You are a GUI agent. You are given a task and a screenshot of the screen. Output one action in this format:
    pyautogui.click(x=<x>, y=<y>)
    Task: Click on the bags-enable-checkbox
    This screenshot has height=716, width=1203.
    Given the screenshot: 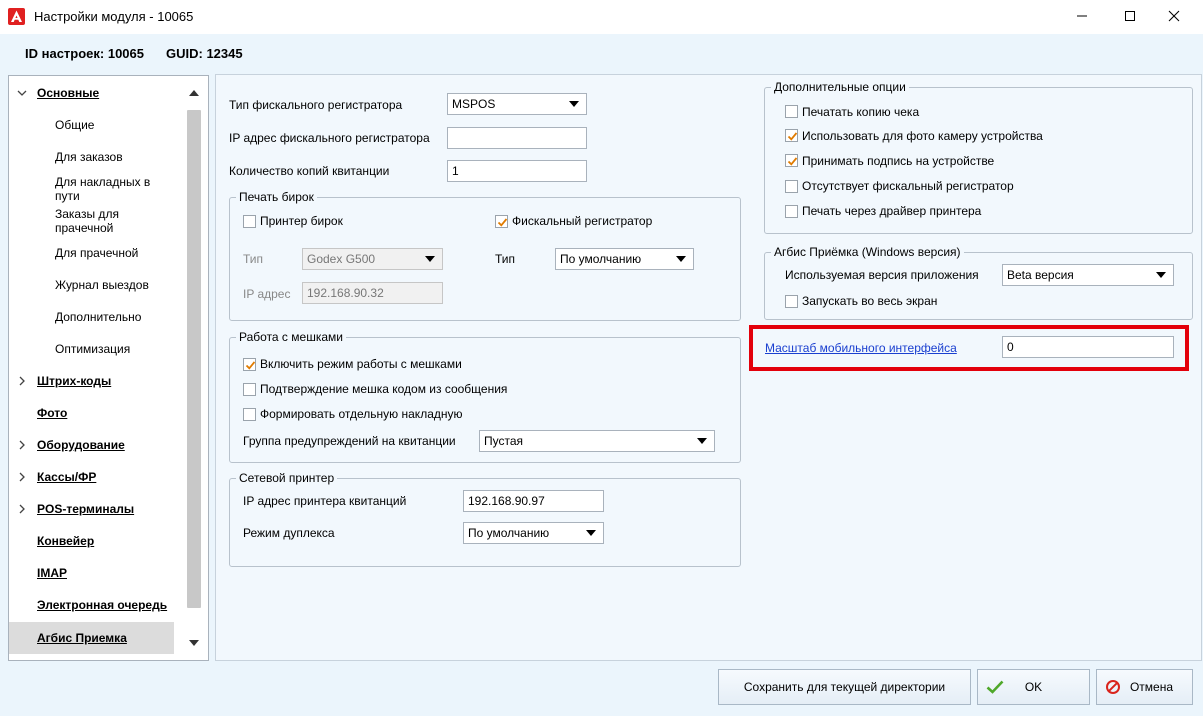 What is the action you would take?
    pyautogui.click(x=249, y=364)
    